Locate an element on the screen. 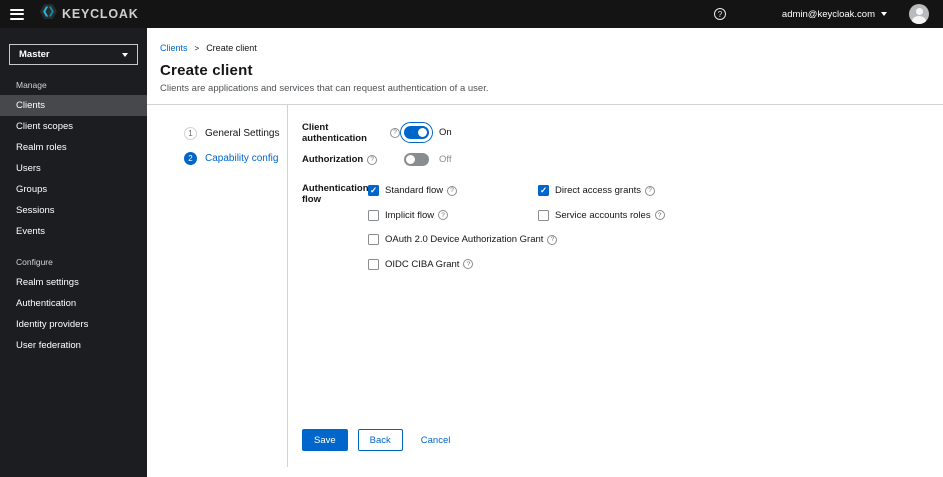 Image resolution: width=943 pixels, height=477 pixels. page-title: Create client is located at coordinates (206, 70).